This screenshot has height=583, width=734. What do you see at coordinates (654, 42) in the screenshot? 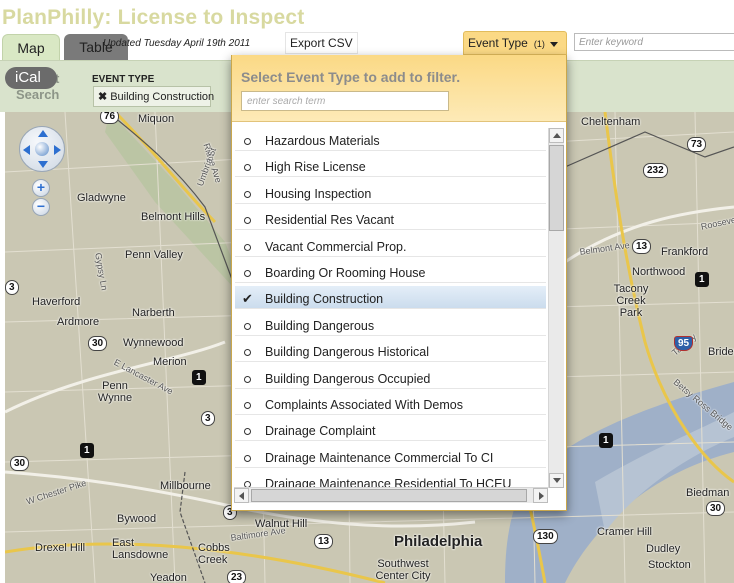
I see `keyword-search-input` at bounding box center [654, 42].